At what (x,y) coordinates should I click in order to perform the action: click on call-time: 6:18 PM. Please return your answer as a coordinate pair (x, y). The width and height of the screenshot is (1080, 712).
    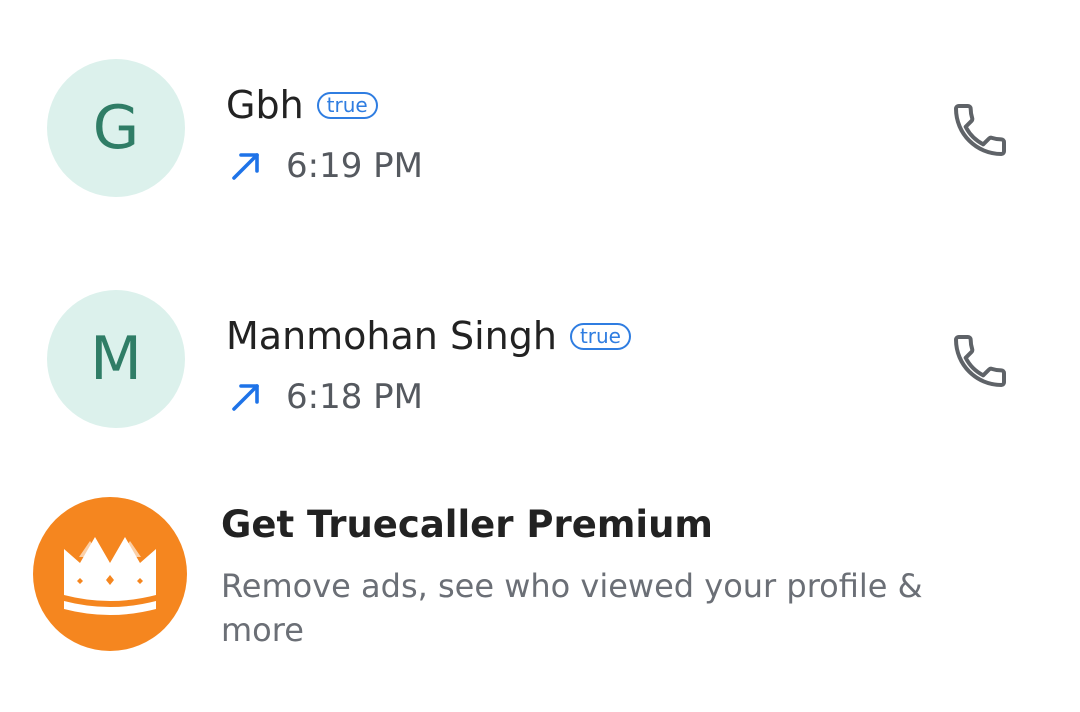
    Looking at the image, I should click on (354, 397).